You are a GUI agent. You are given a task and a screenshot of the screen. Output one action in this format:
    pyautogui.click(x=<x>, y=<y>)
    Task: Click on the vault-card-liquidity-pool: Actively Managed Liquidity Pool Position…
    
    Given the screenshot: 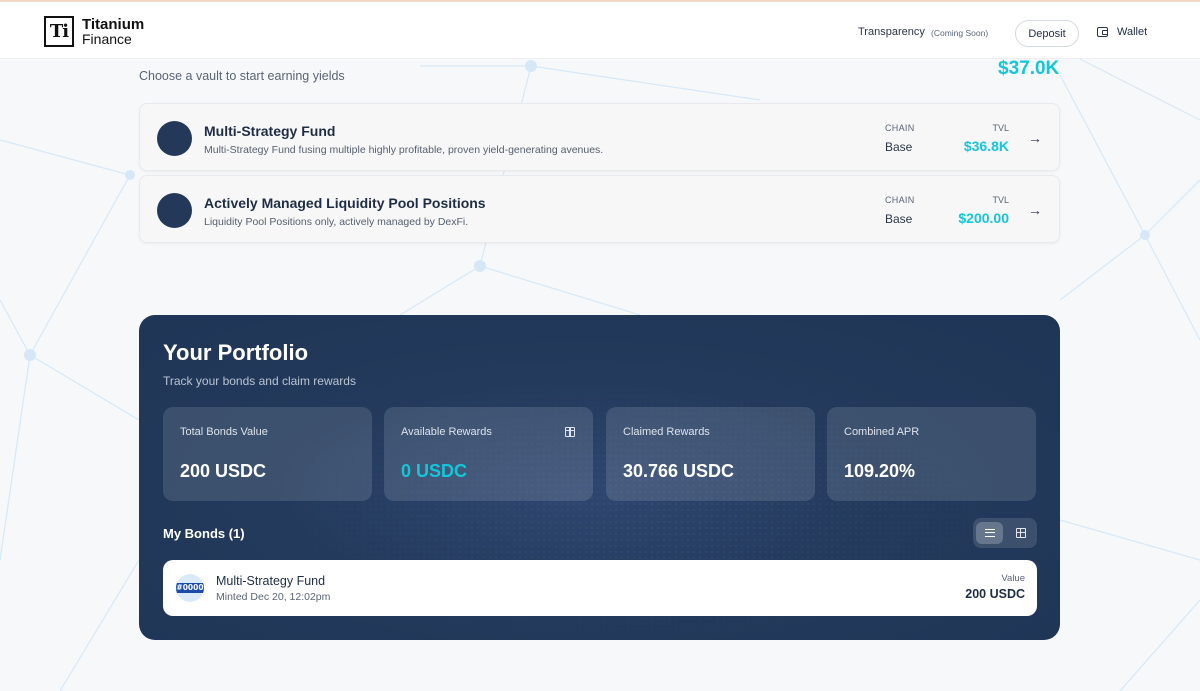 What is the action you would take?
    pyautogui.click(x=599, y=209)
    